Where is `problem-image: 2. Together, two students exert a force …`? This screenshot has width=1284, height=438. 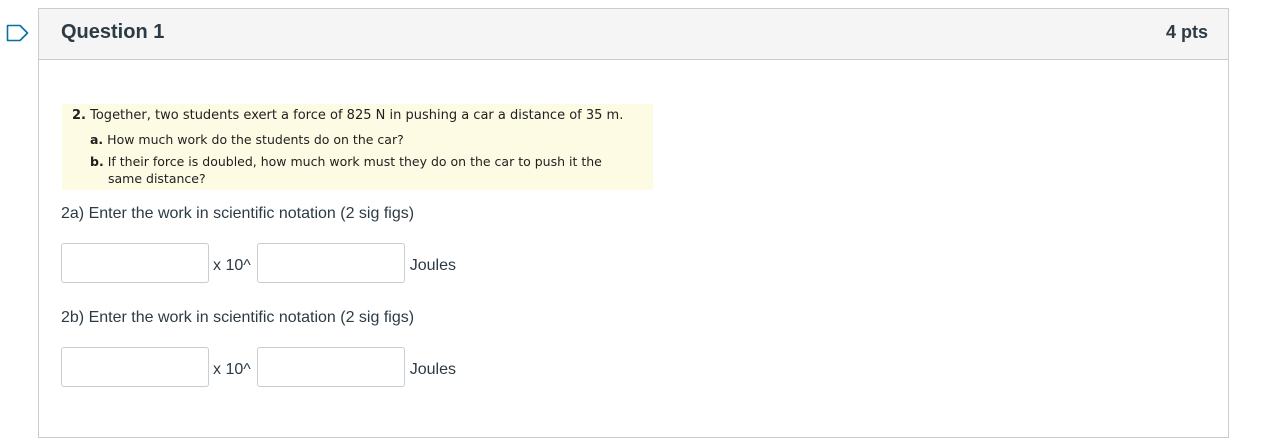 problem-image: 2. Together, two students exert a force … is located at coordinates (357, 147).